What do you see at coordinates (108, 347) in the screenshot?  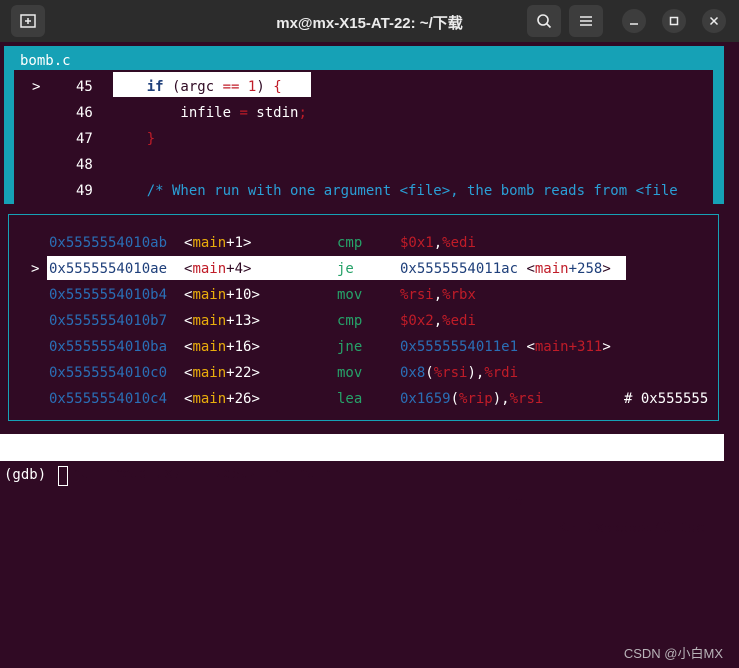 I see `asm-address: 0x5555554010ba` at bounding box center [108, 347].